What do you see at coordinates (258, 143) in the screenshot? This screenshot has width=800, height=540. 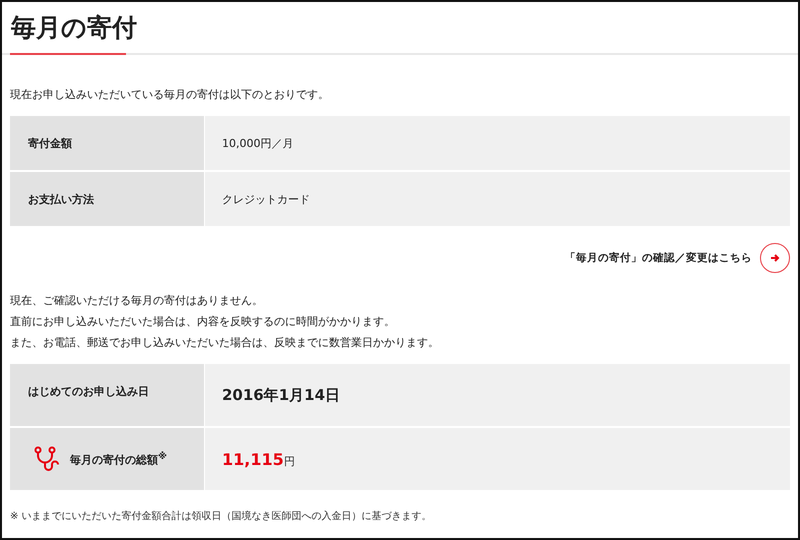 I see `row-value: 10,000円／月` at bounding box center [258, 143].